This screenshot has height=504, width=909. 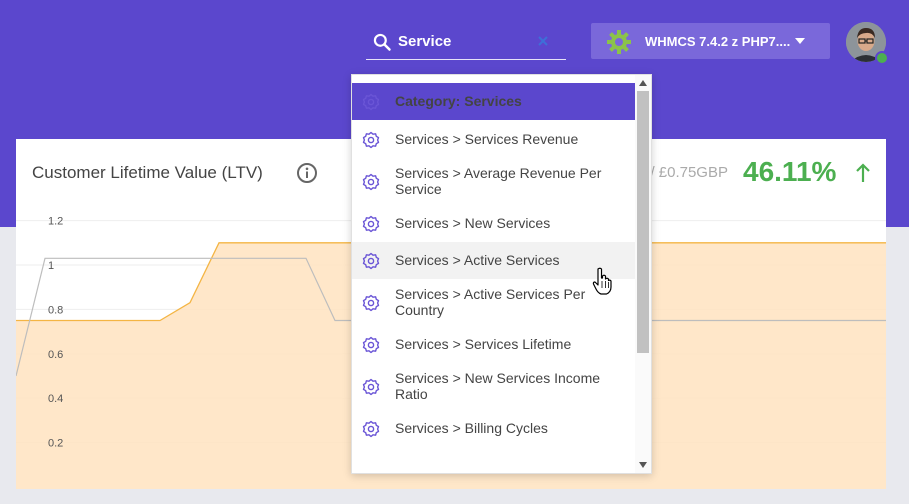 What do you see at coordinates (619, 42) in the screenshot?
I see `whmcs-gear-icon` at bounding box center [619, 42].